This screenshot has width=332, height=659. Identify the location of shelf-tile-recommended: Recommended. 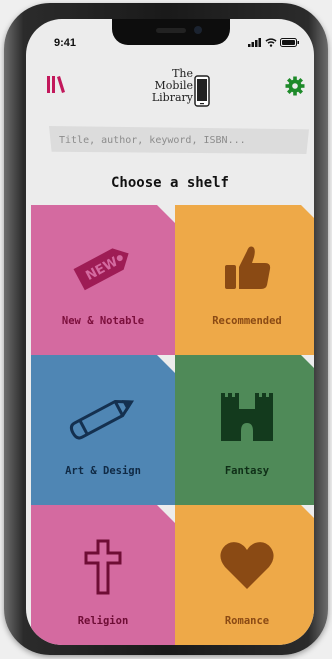
(244, 280).